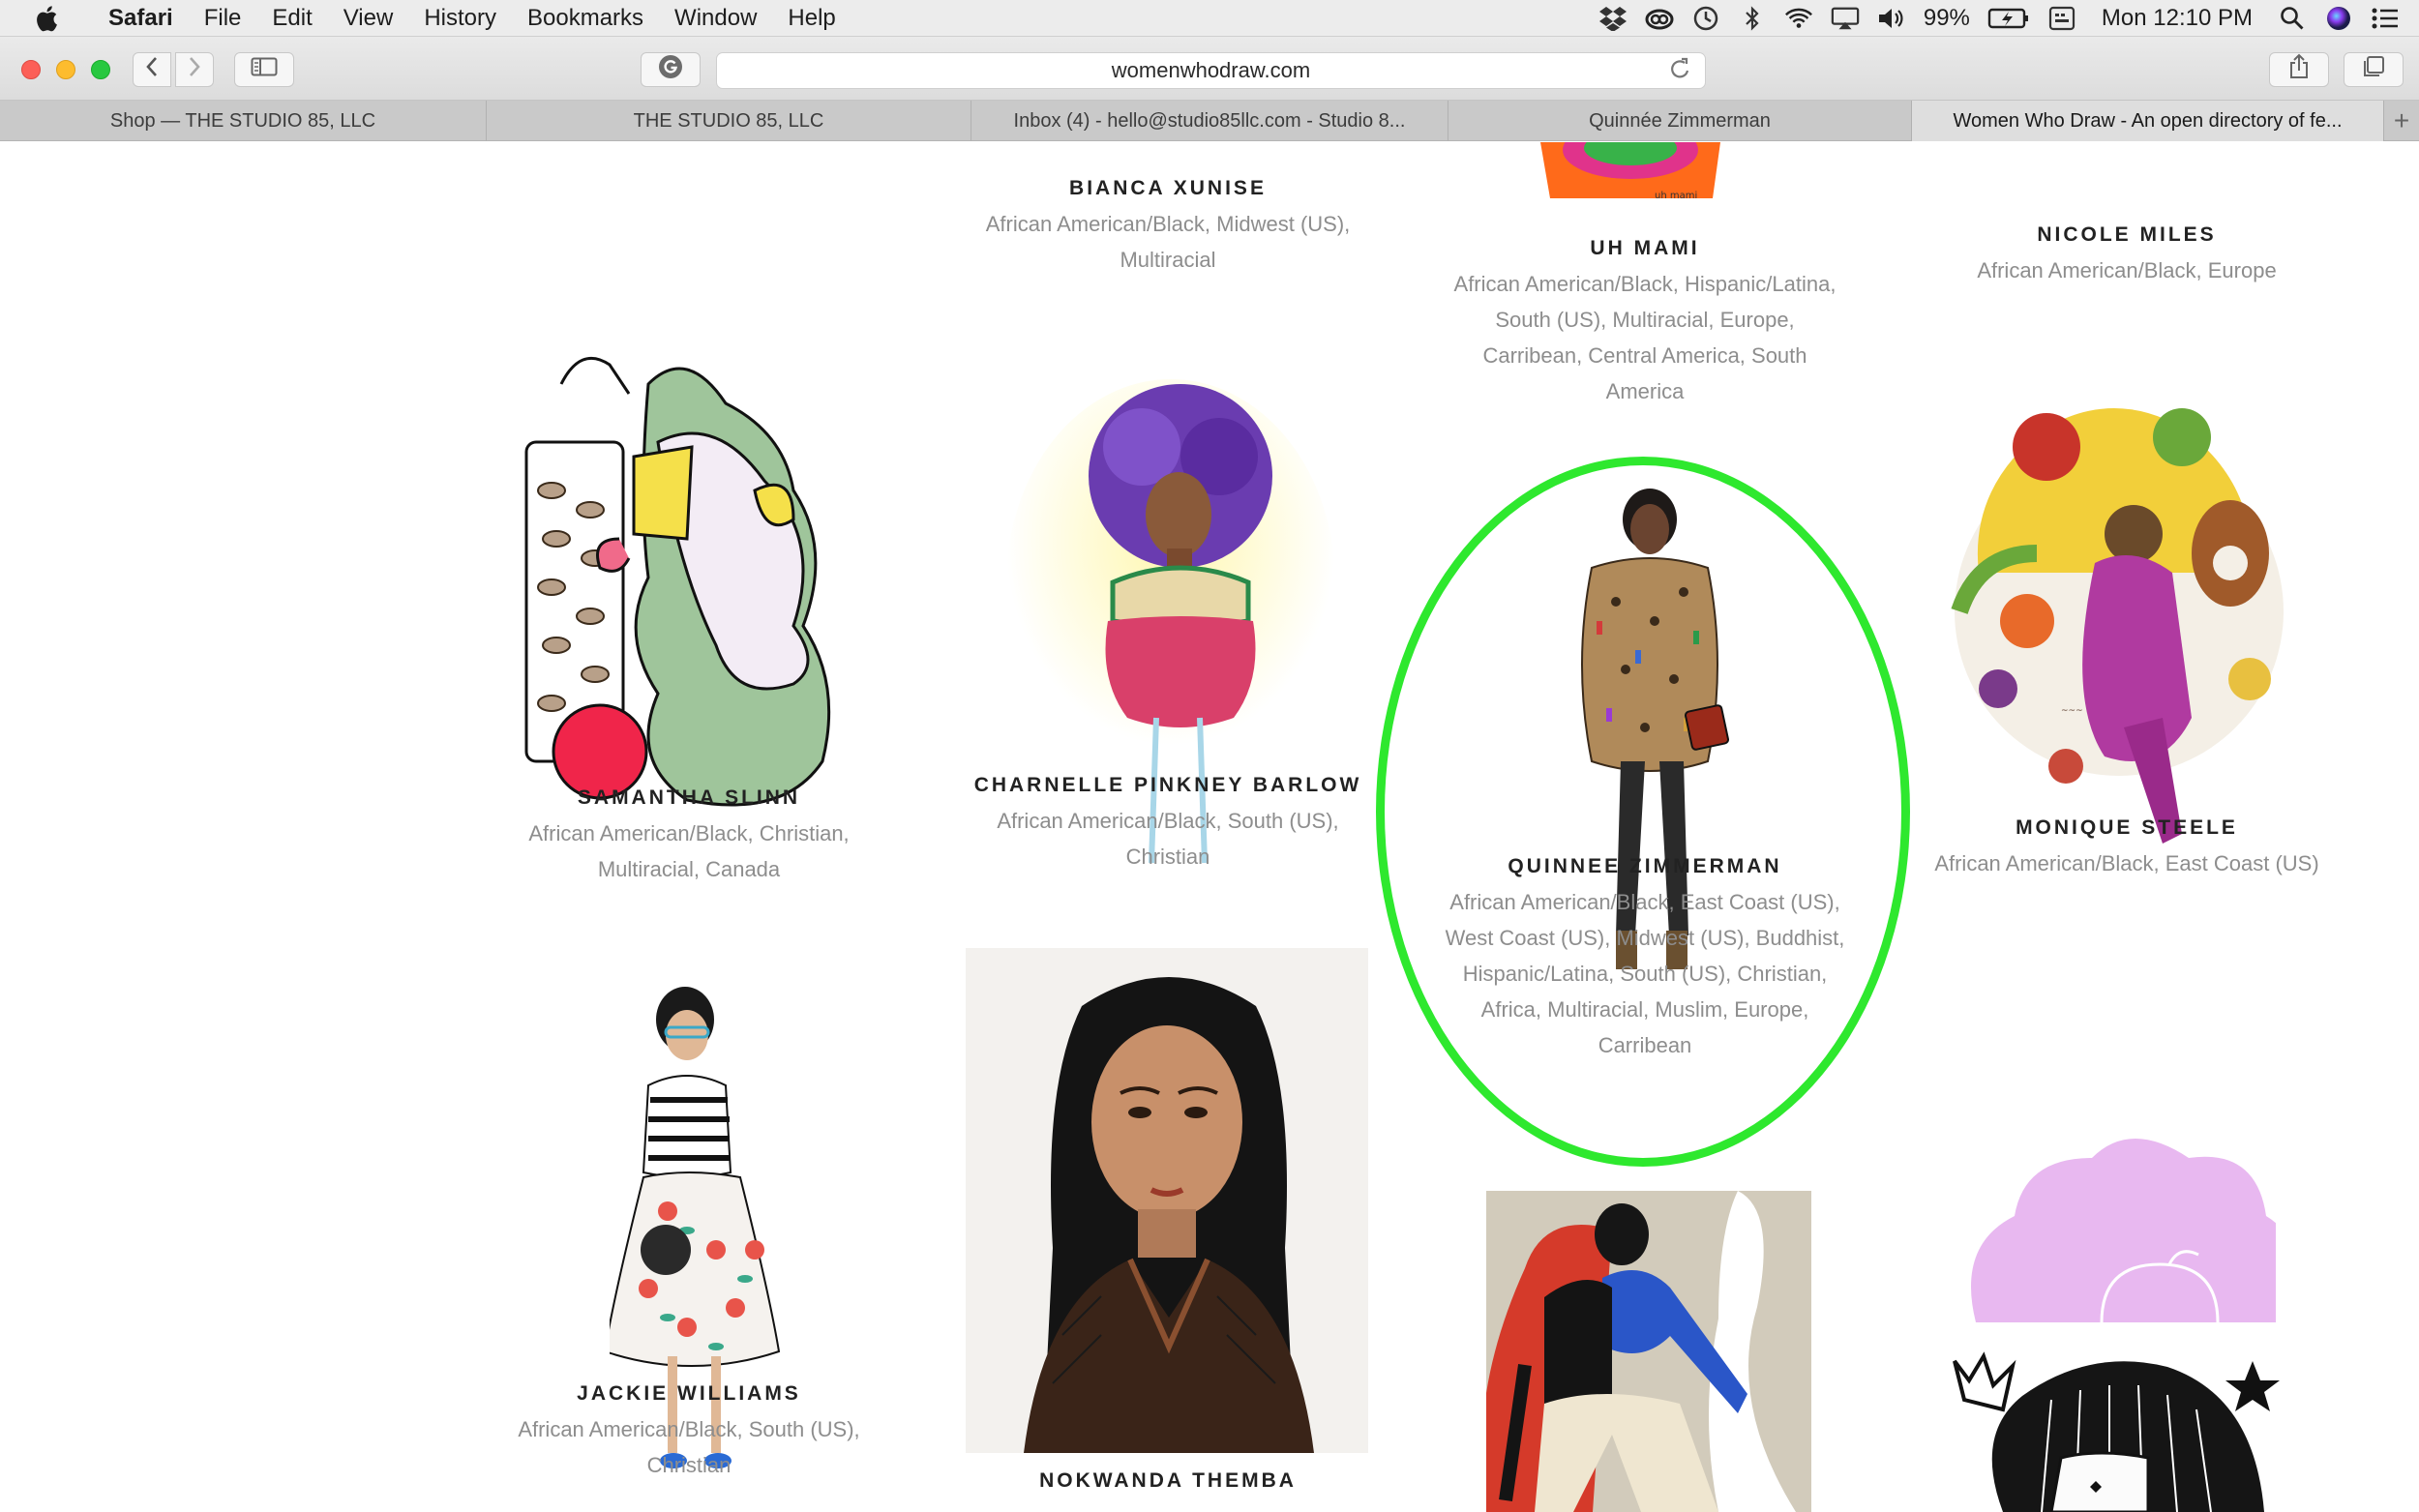 The height and width of the screenshot is (1512, 2419). I want to click on sidebar-toggle-button, so click(264, 69).